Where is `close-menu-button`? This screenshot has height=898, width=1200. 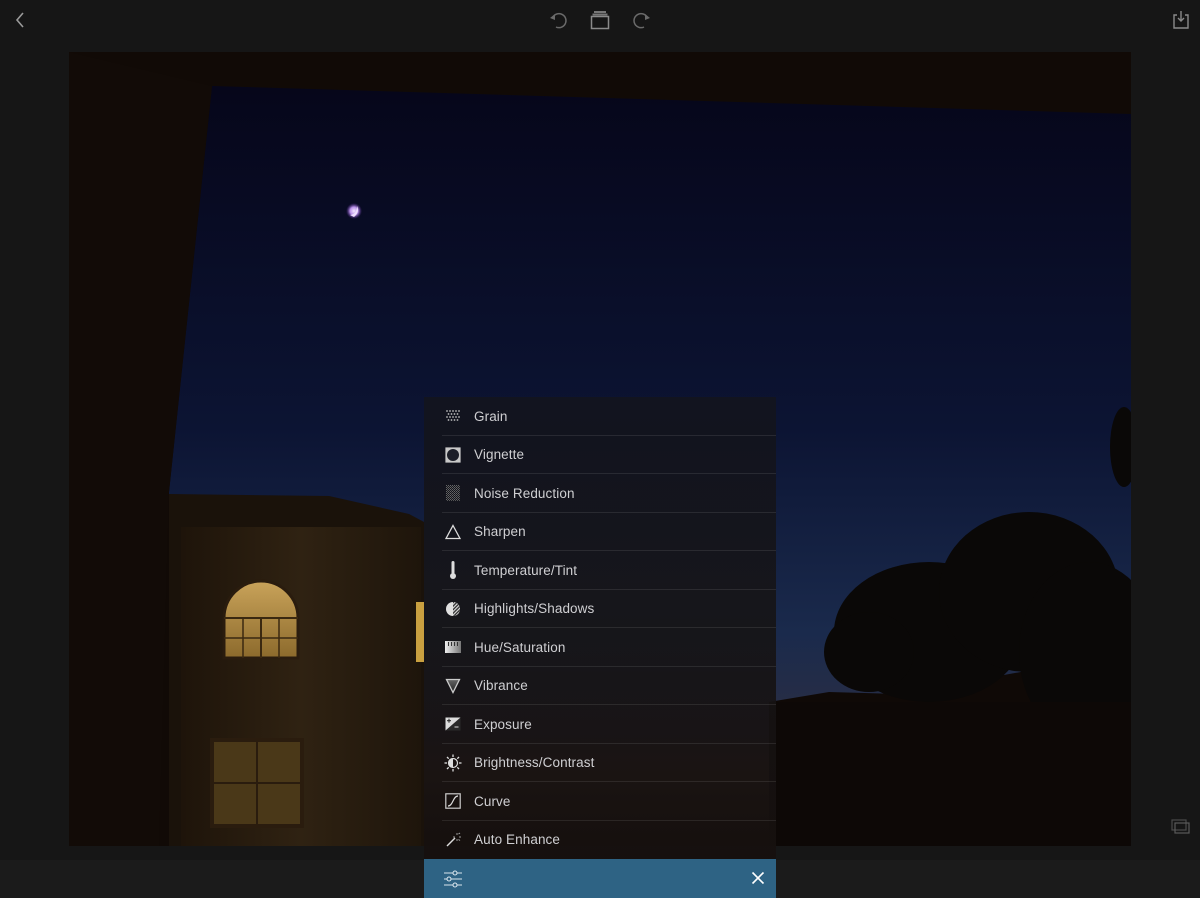
close-menu-button is located at coordinates (758, 878).